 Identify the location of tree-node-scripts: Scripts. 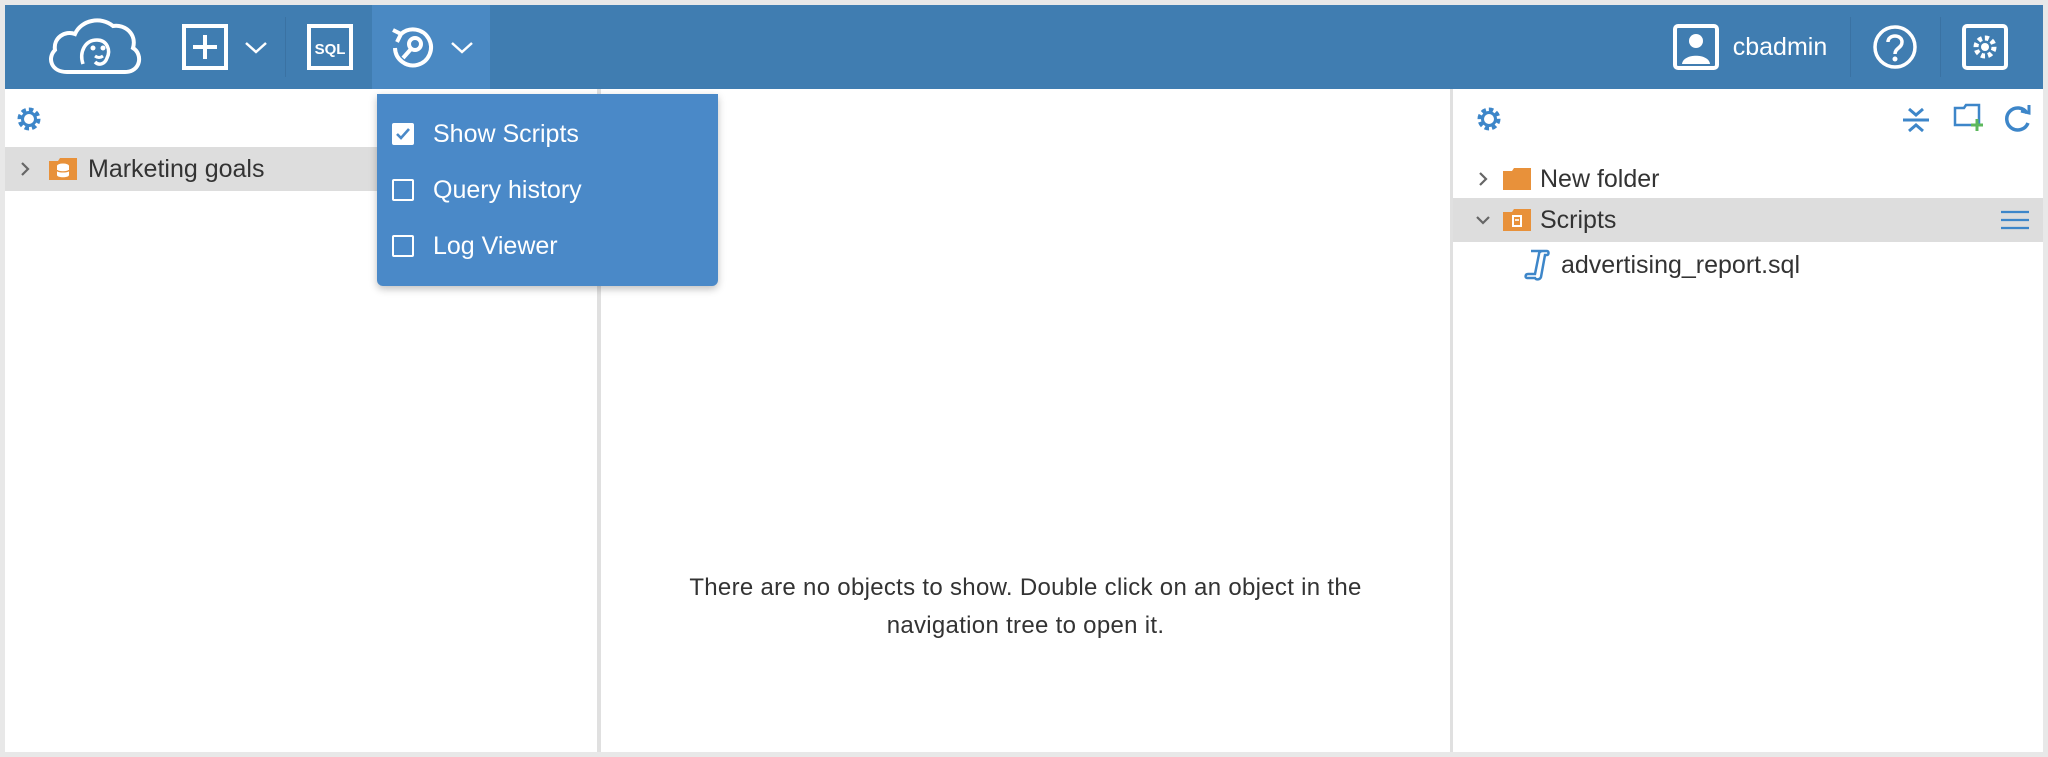
(1748, 220).